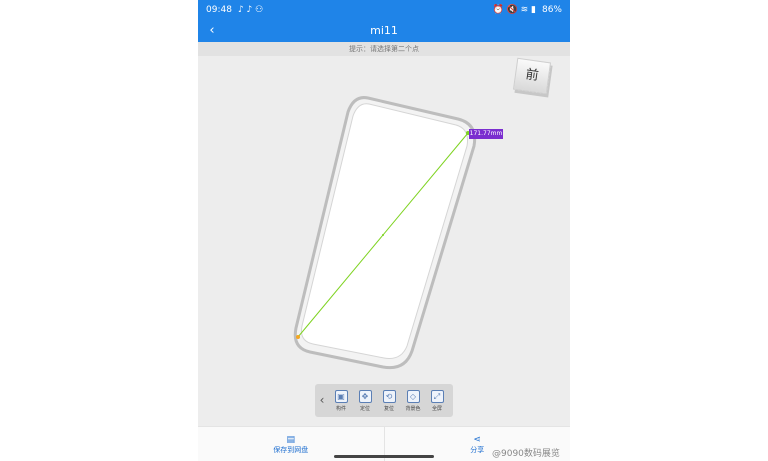 This screenshot has height=461, width=768. I want to click on system-icons: ⏰ 🔇 ≋ ▮, so click(514, 10).